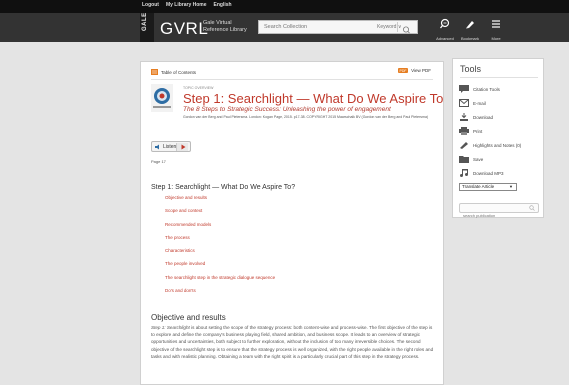 Image resolution: width=569 pixels, height=385 pixels. I want to click on view-pdf-label: View PDF, so click(421, 70).